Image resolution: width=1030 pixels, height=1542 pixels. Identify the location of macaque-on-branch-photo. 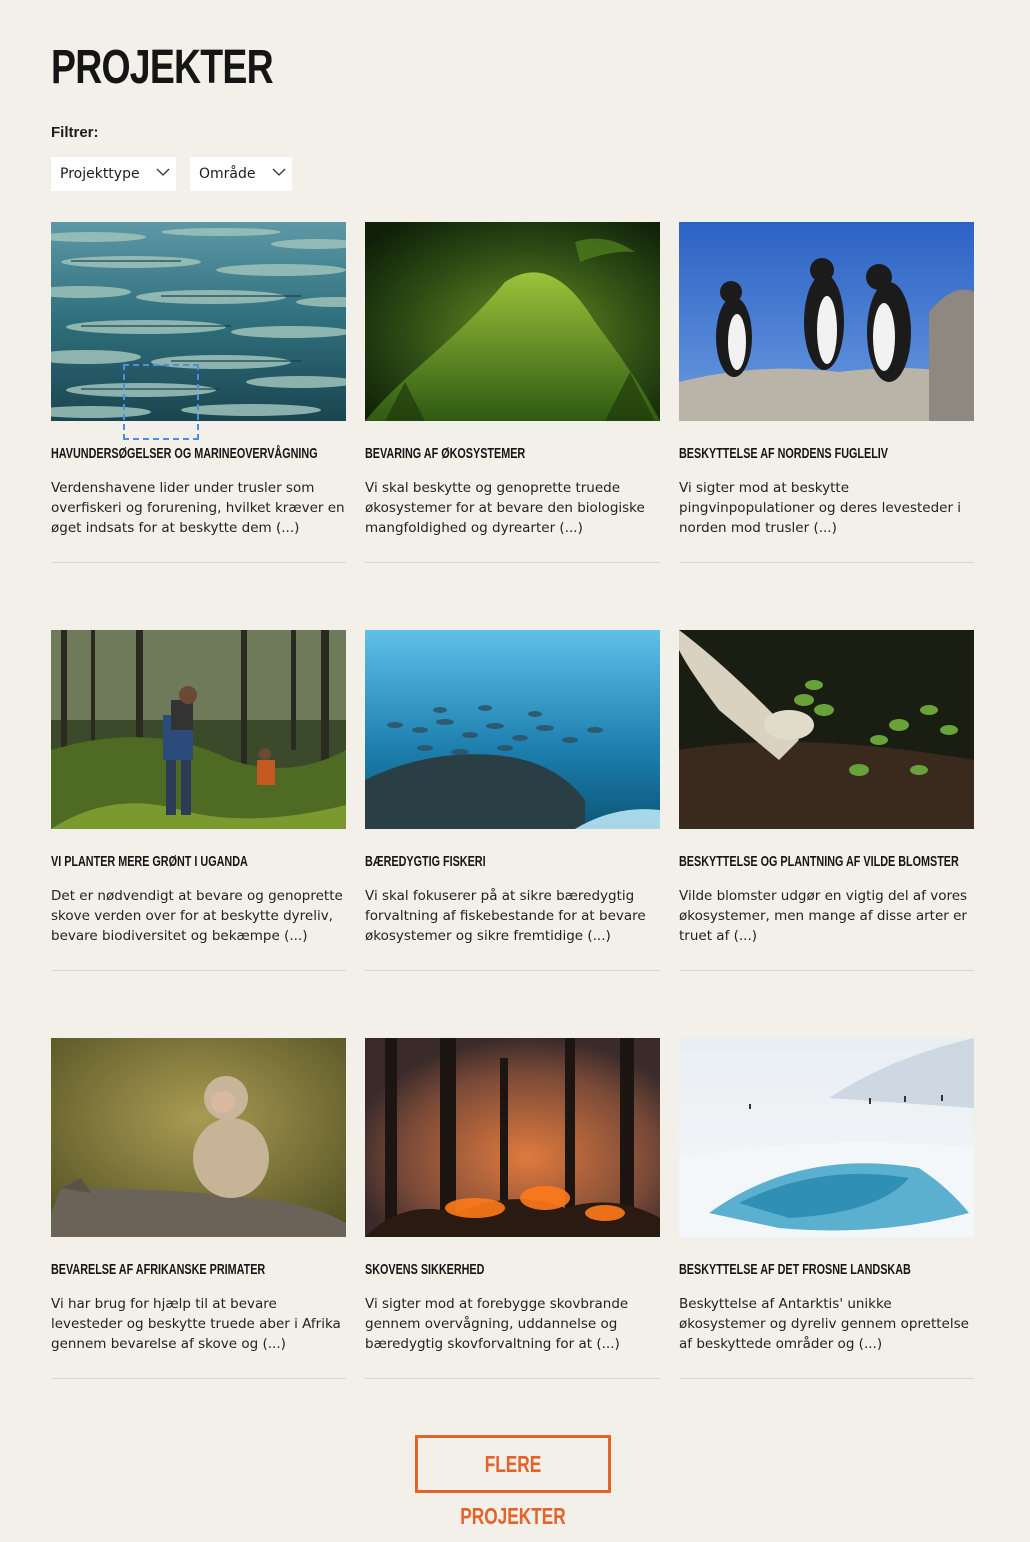
(198, 1137).